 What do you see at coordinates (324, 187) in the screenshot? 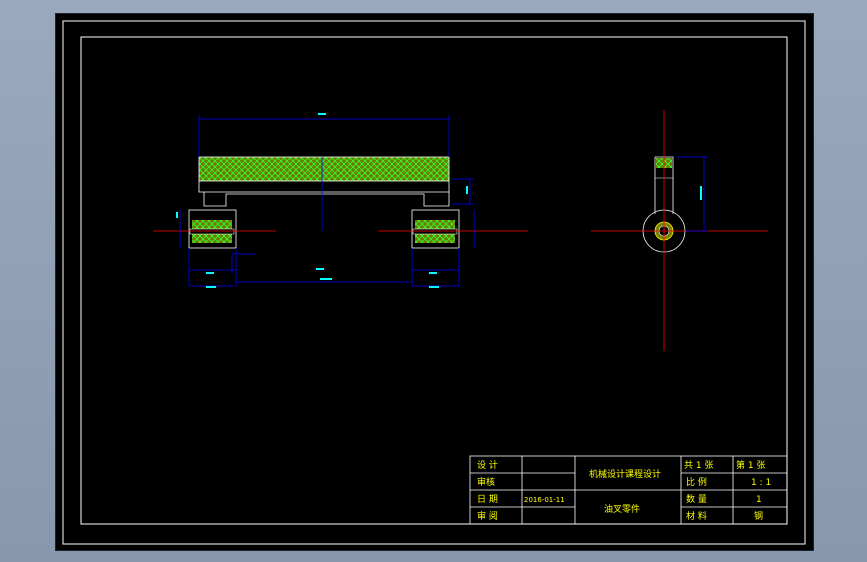
I see `fork-arm-outline` at bounding box center [324, 187].